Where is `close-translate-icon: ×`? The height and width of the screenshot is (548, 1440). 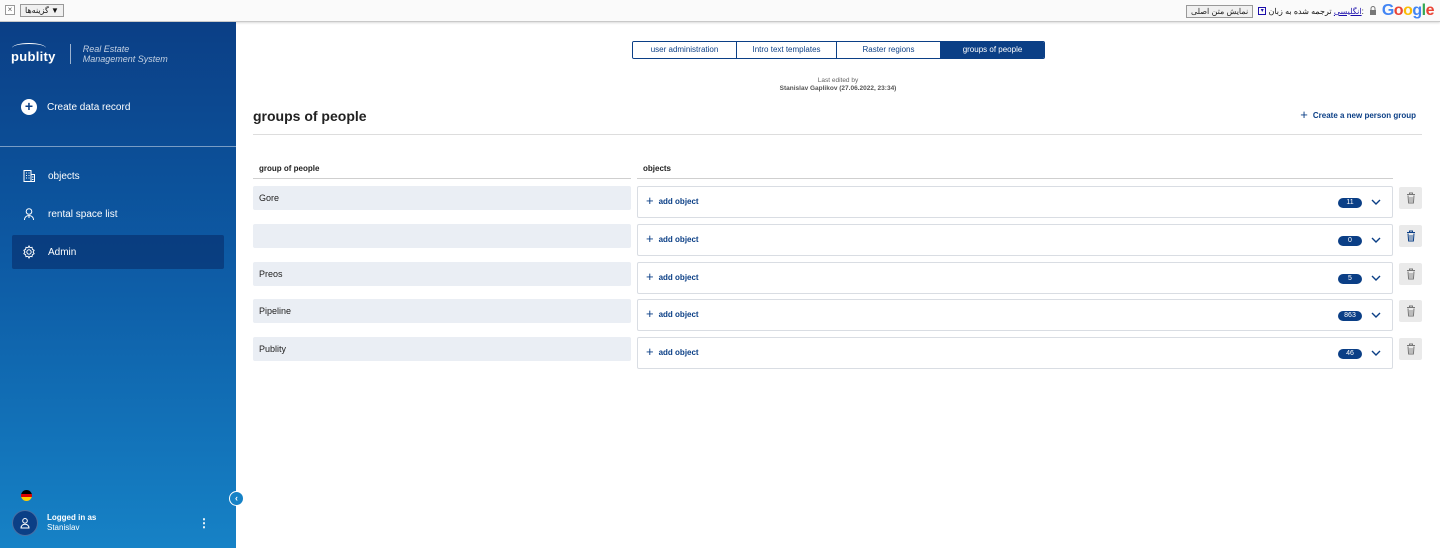
close-translate-icon: × is located at coordinates (10, 10).